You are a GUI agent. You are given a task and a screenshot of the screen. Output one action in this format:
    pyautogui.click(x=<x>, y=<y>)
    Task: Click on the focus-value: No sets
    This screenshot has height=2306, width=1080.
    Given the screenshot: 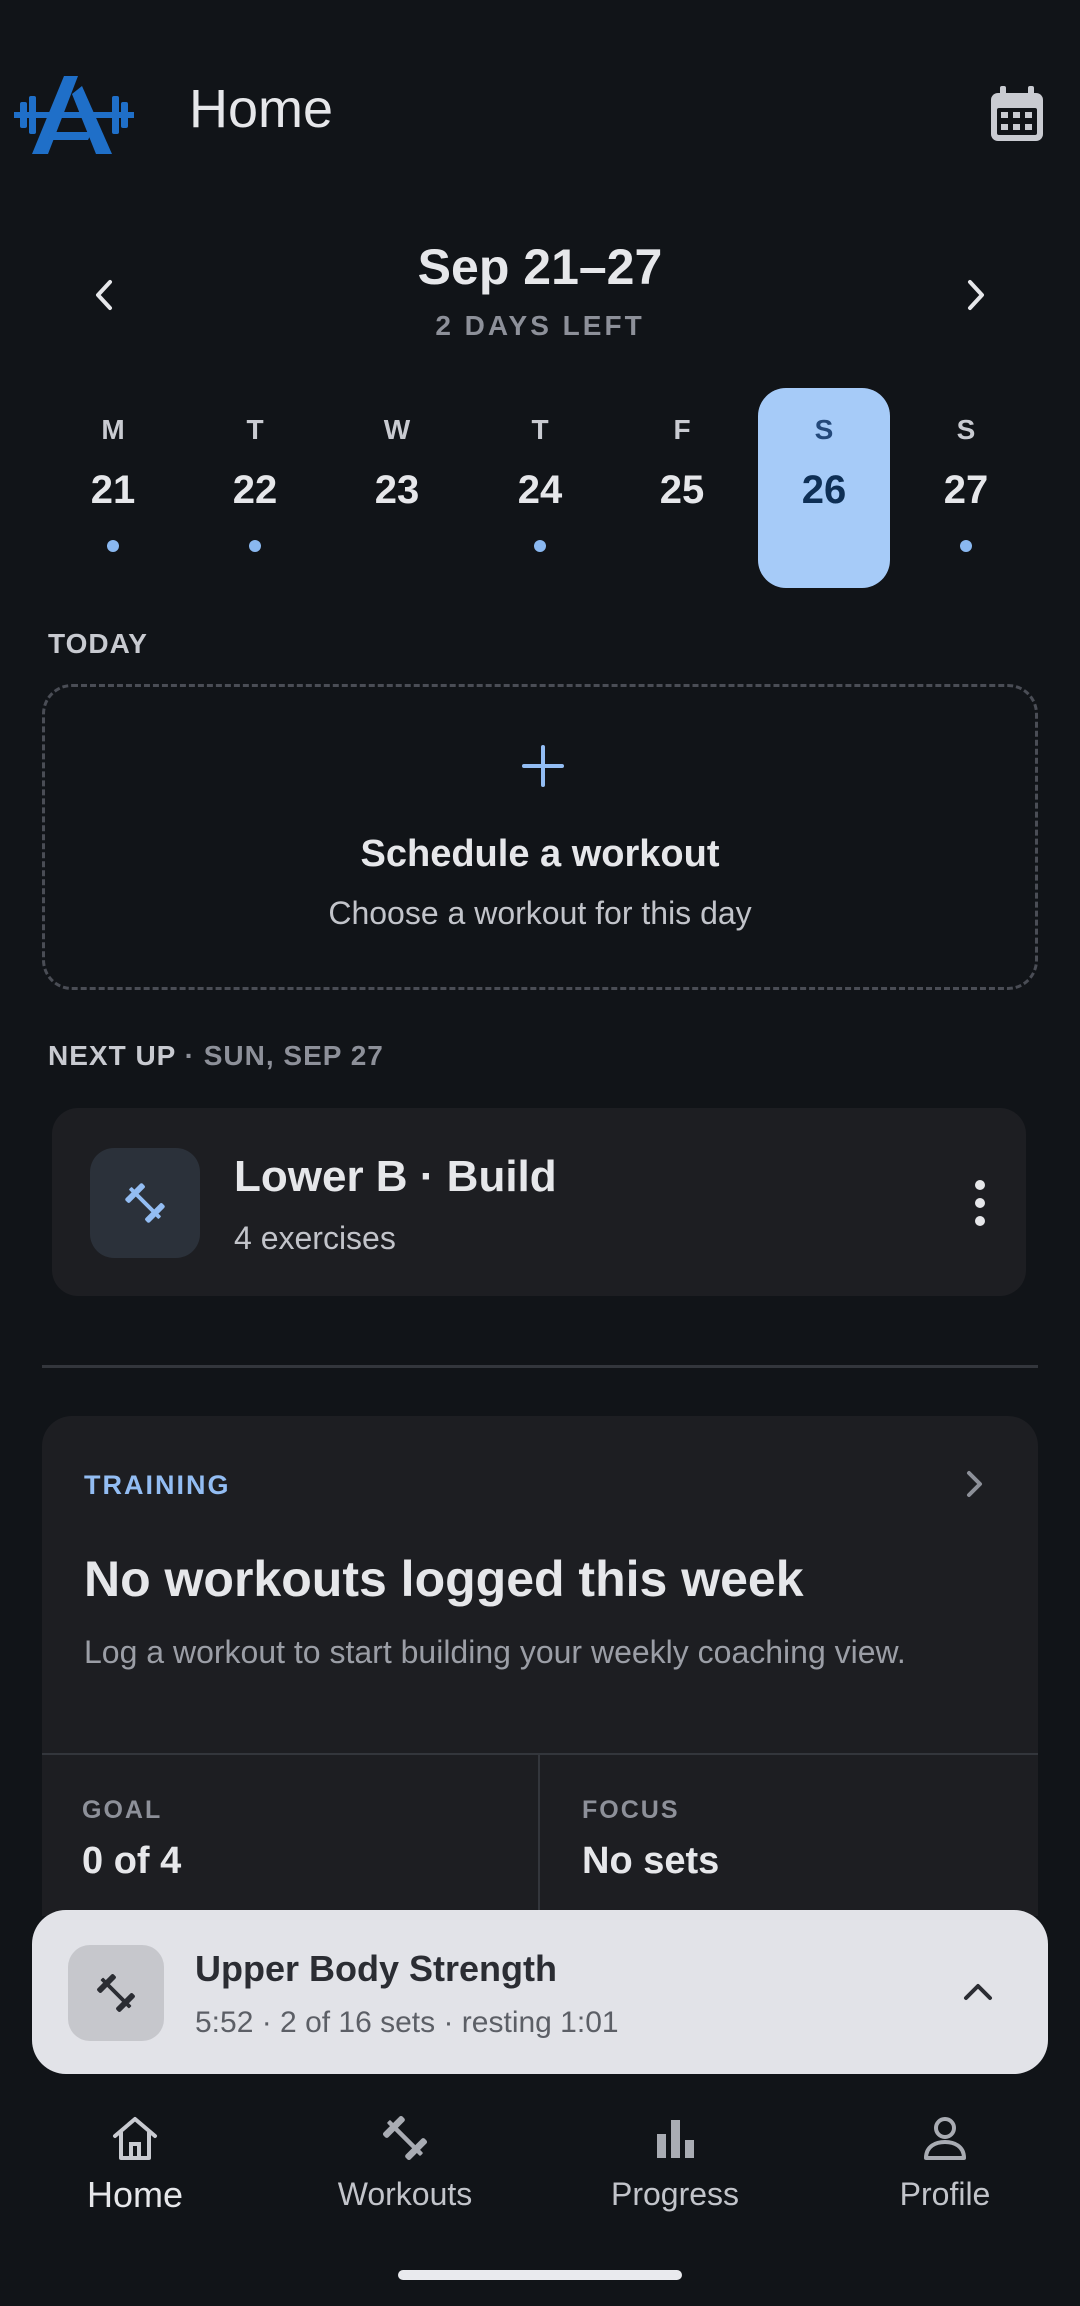 What is the action you would take?
    pyautogui.click(x=651, y=1861)
    